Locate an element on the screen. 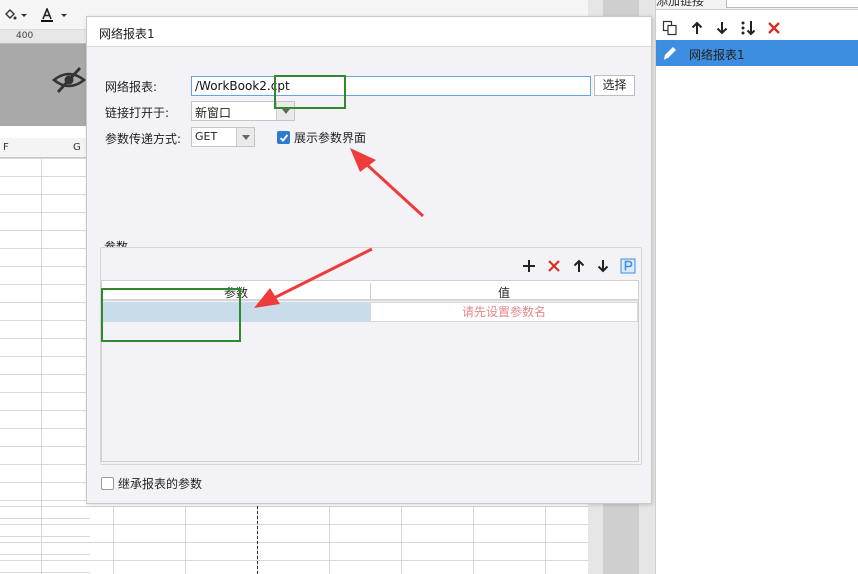  column-f-label: F is located at coordinates (6, 147).